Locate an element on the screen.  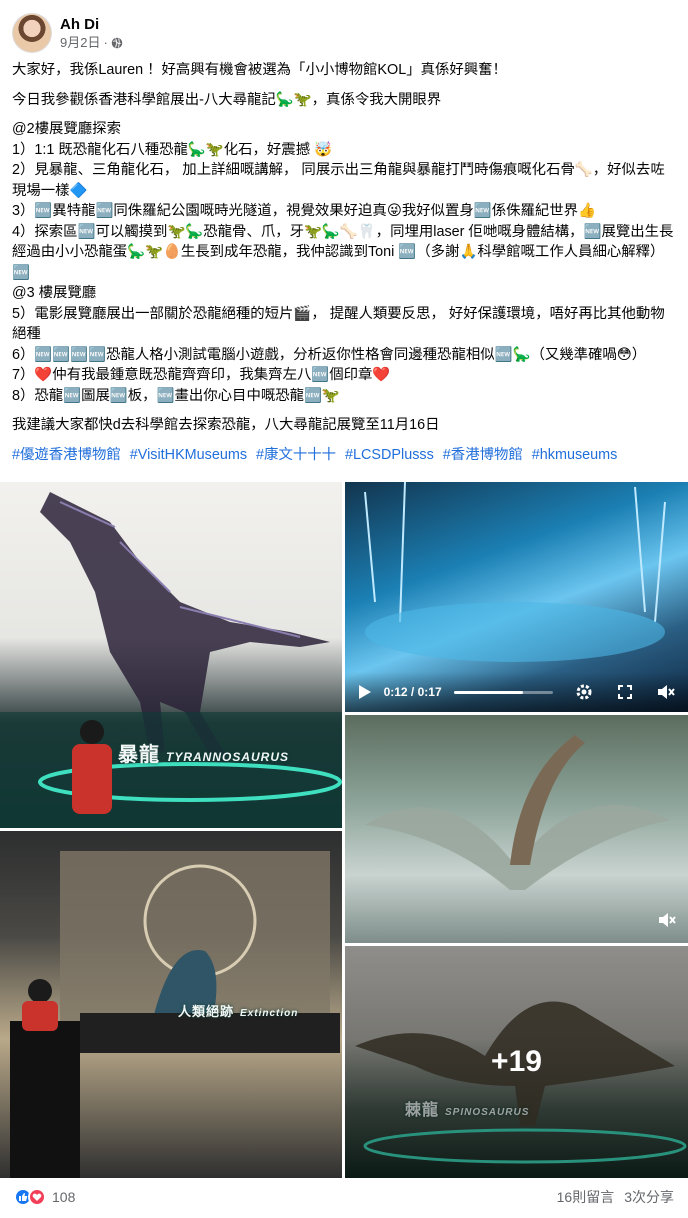
video-progress-bar is located at coordinates (503, 692).